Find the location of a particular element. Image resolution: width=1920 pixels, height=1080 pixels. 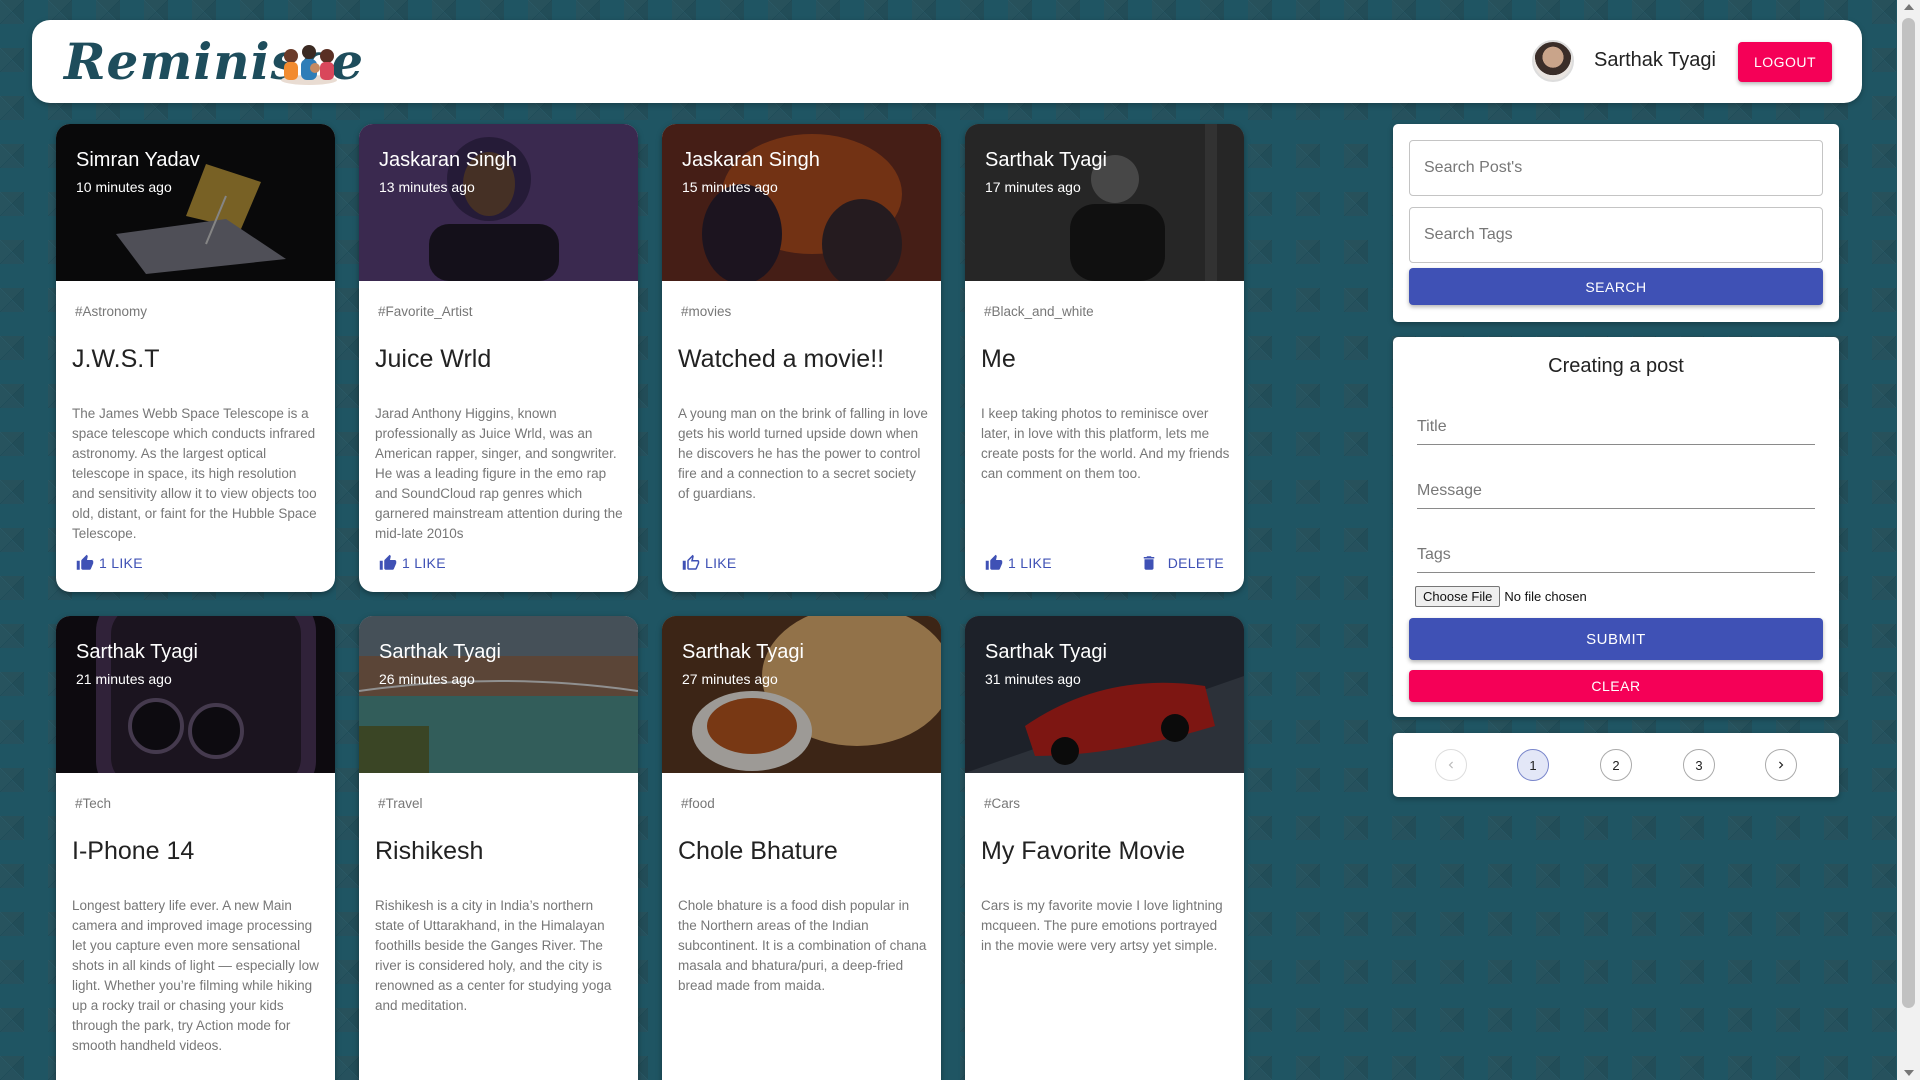

search-panel: SEARCH is located at coordinates (1616, 223).